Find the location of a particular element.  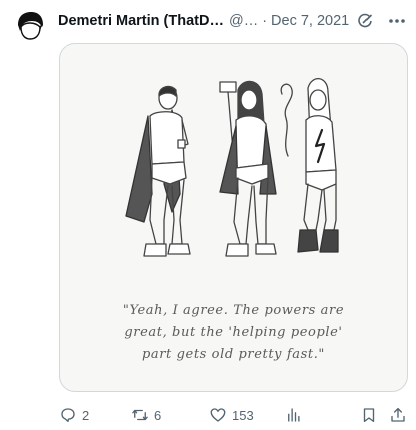

avatar is located at coordinates (30, 26).